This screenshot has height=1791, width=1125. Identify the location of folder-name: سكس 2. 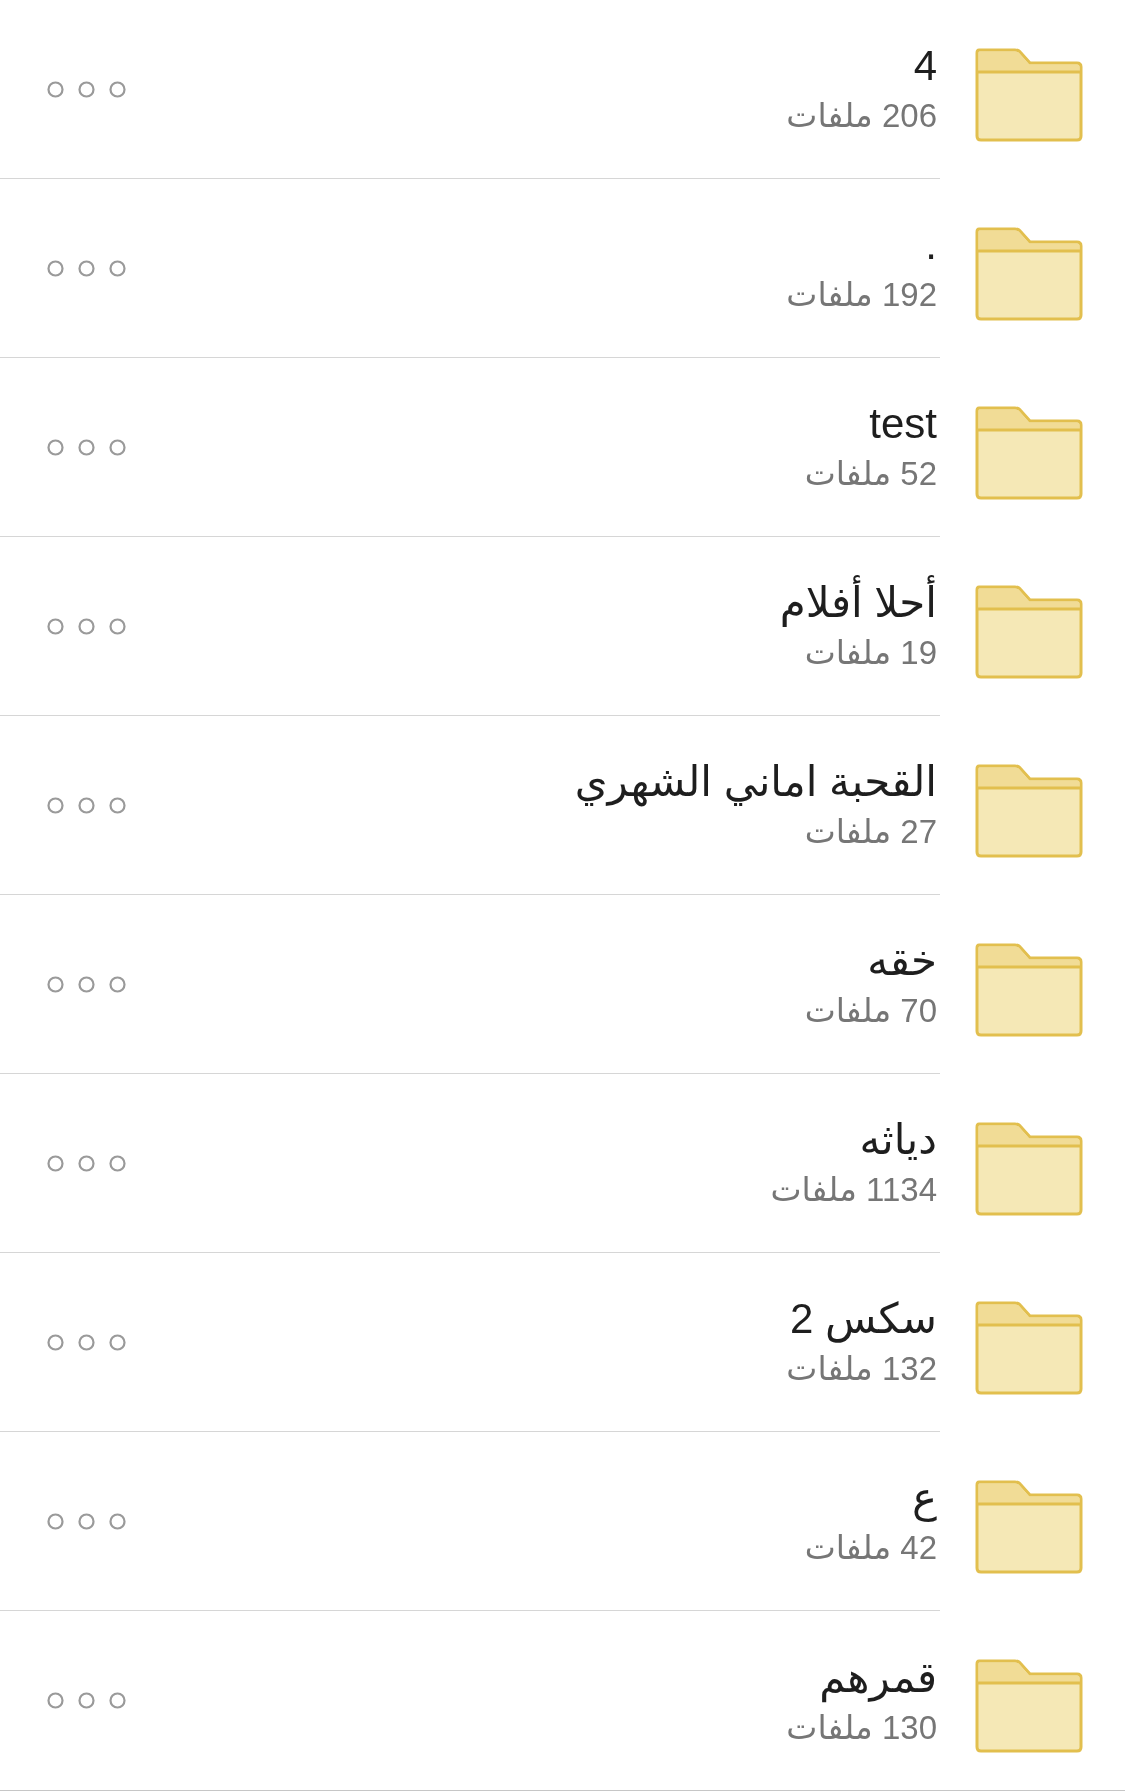
(863, 1319).